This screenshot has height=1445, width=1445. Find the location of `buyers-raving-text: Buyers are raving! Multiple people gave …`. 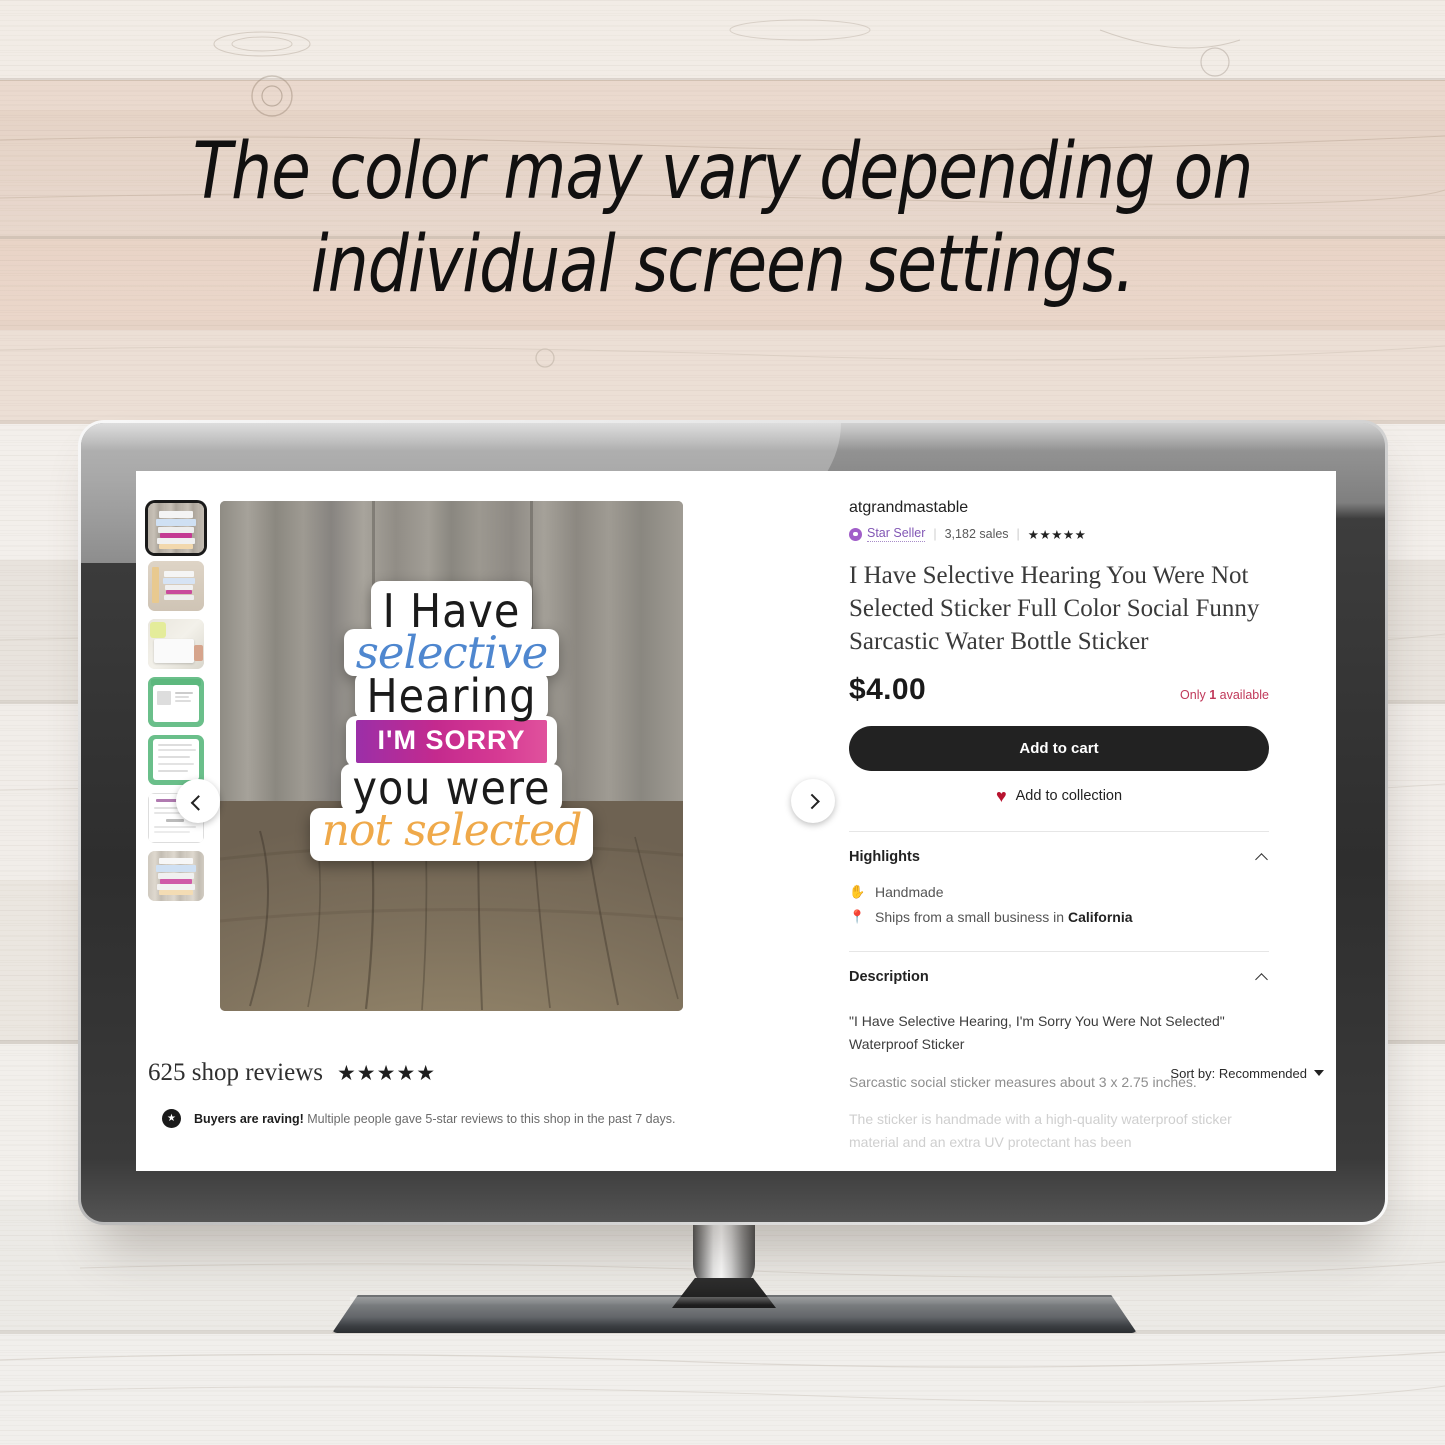

buyers-raving-text: Buyers are raving! Multiple people gave … is located at coordinates (435, 1118).